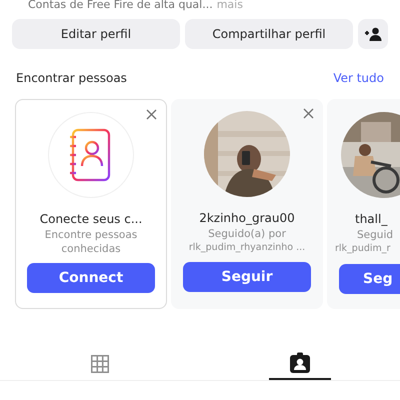 This screenshot has height=400, width=400. I want to click on card-subtitle: Encontre pessoas conhecidas, so click(91, 242).